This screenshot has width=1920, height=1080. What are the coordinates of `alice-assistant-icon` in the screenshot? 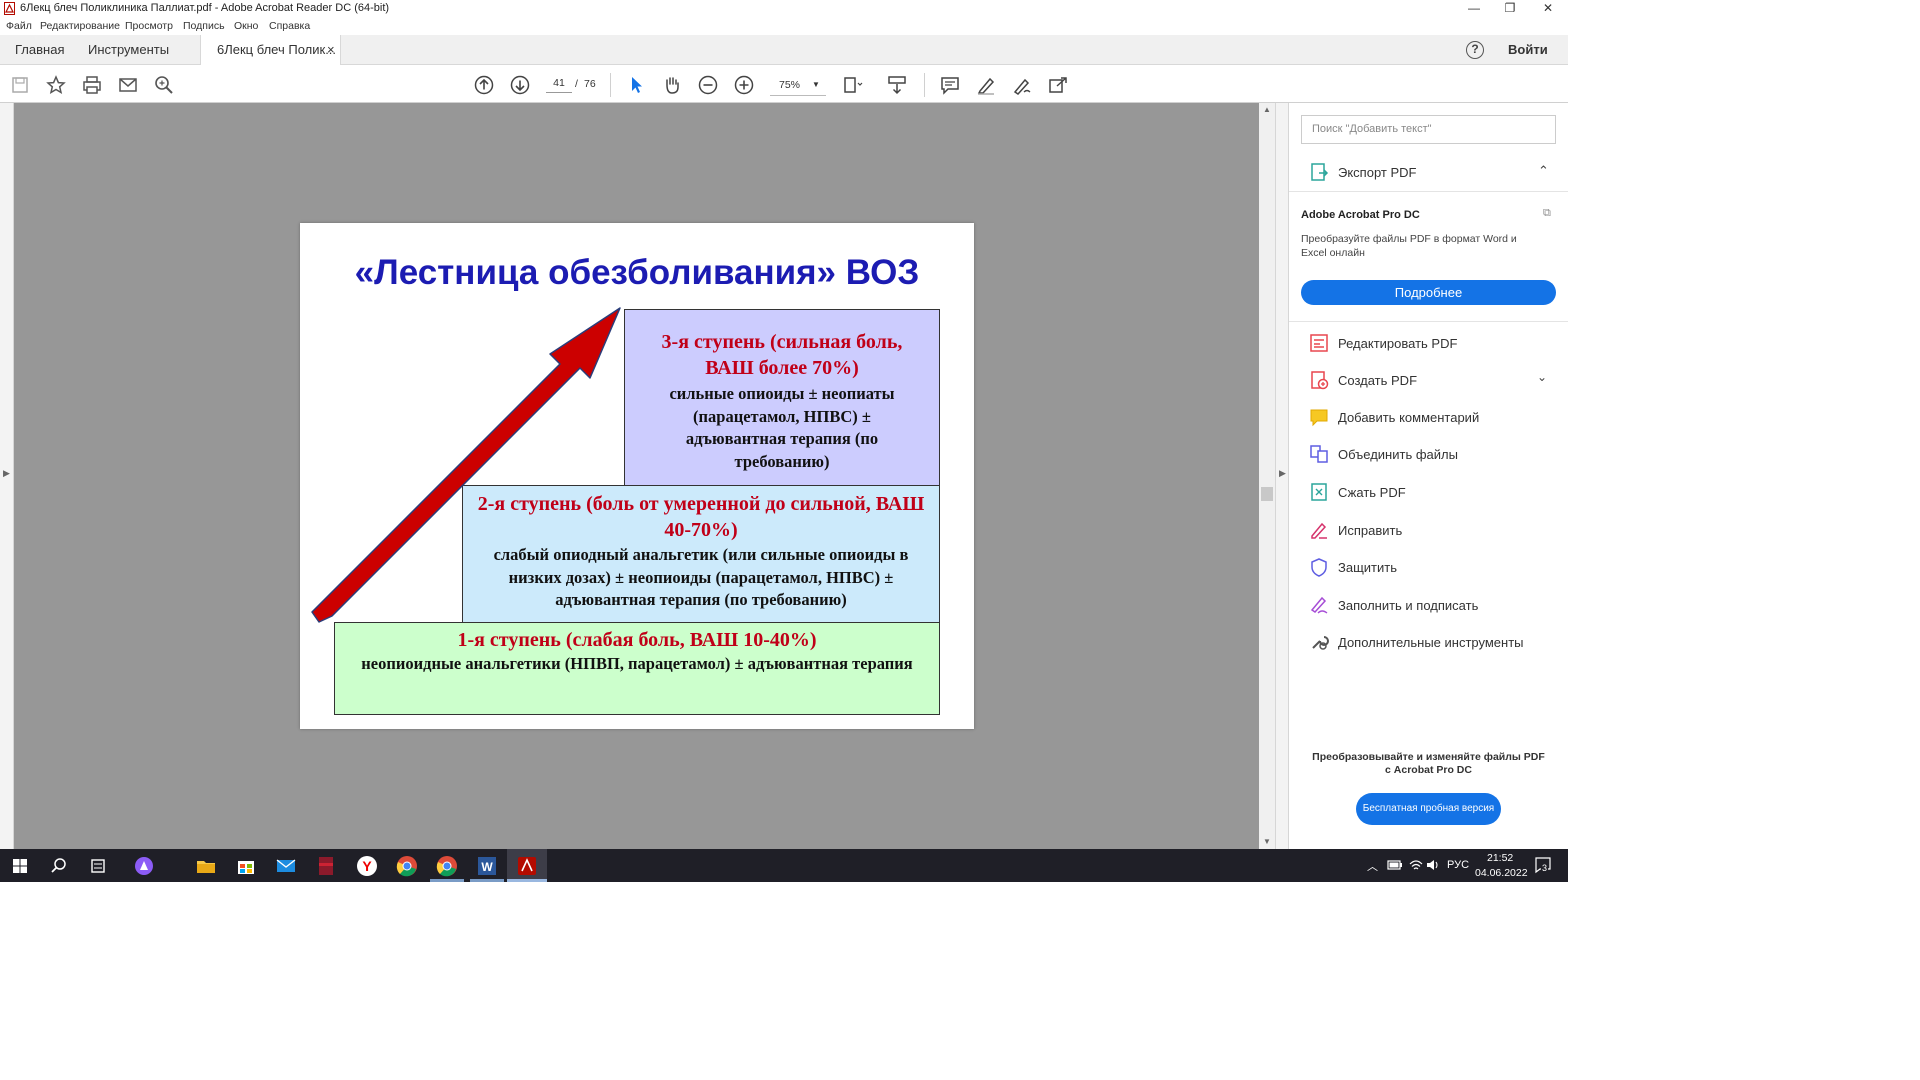 It's located at (144, 866).